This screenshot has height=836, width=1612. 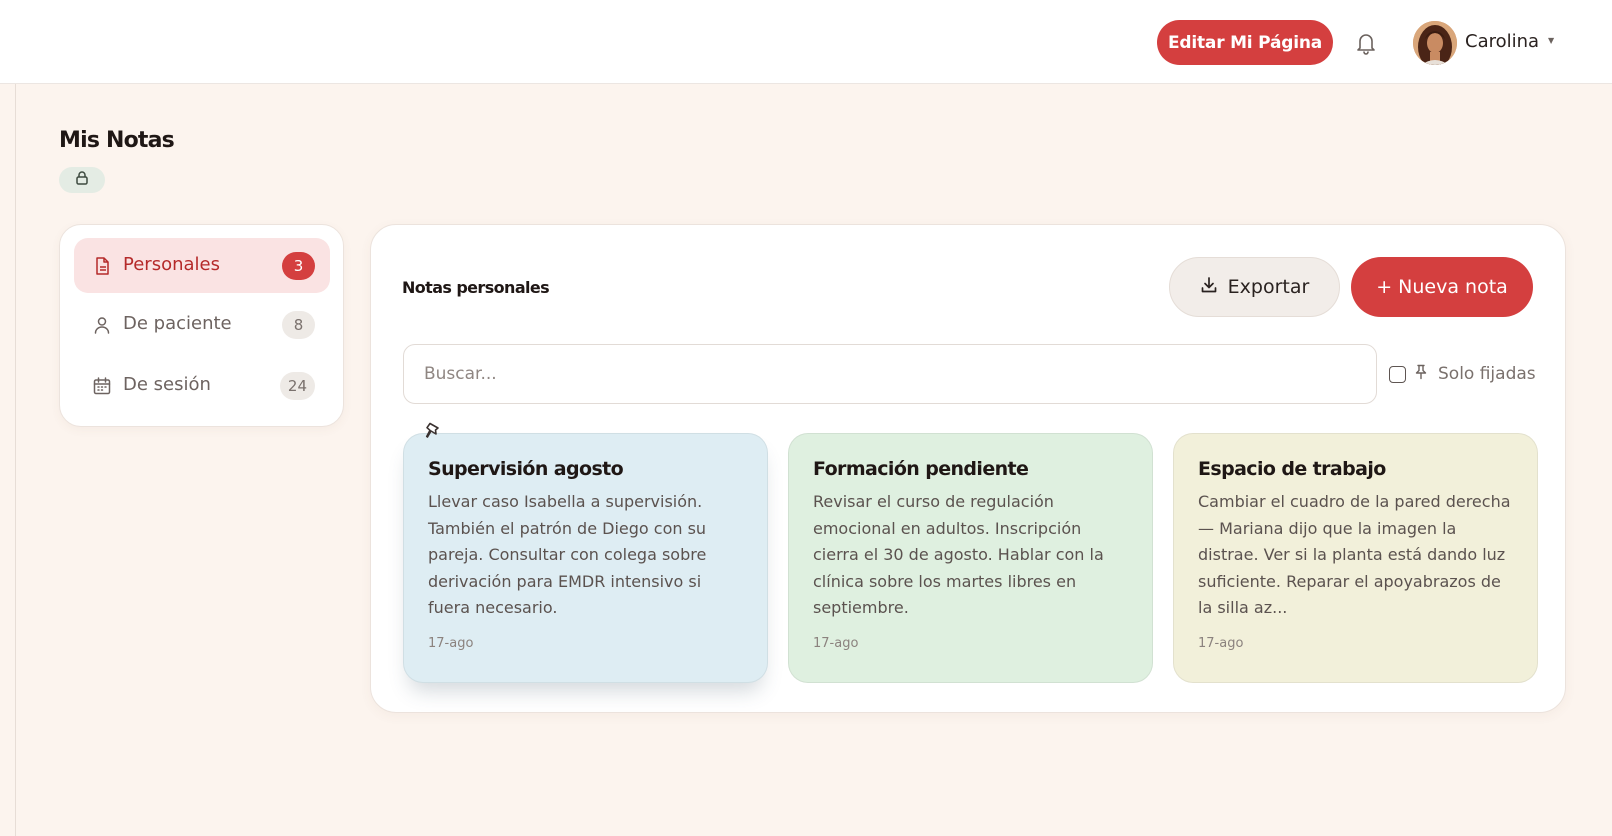 What do you see at coordinates (1397, 374) in the screenshot?
I see `pinned-only-checkbox` at bounding box center [1397, 374].